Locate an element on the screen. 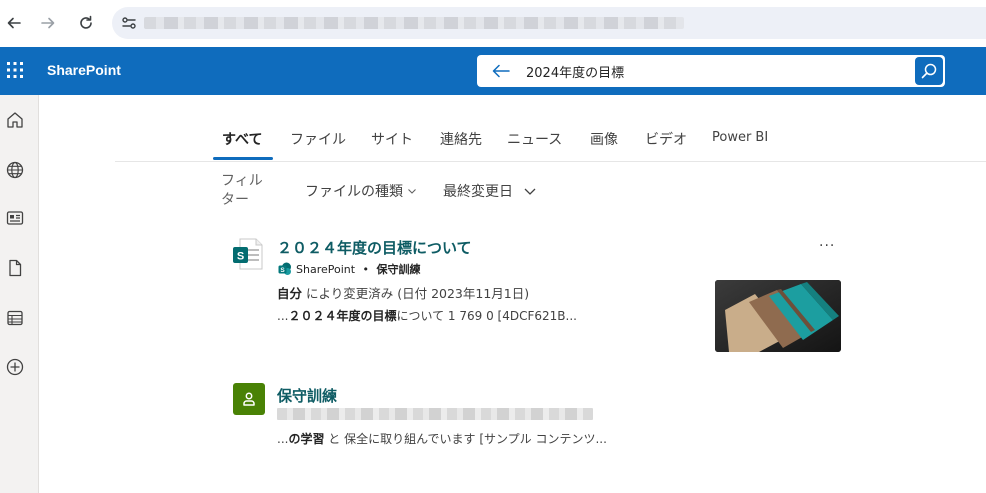  reload-button is located at coordinates (86, 23).